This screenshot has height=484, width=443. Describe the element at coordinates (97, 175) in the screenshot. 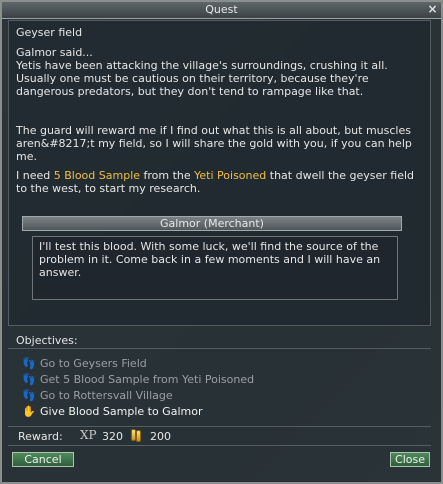

I see `request-item: 5 Blood Sample` at that location.